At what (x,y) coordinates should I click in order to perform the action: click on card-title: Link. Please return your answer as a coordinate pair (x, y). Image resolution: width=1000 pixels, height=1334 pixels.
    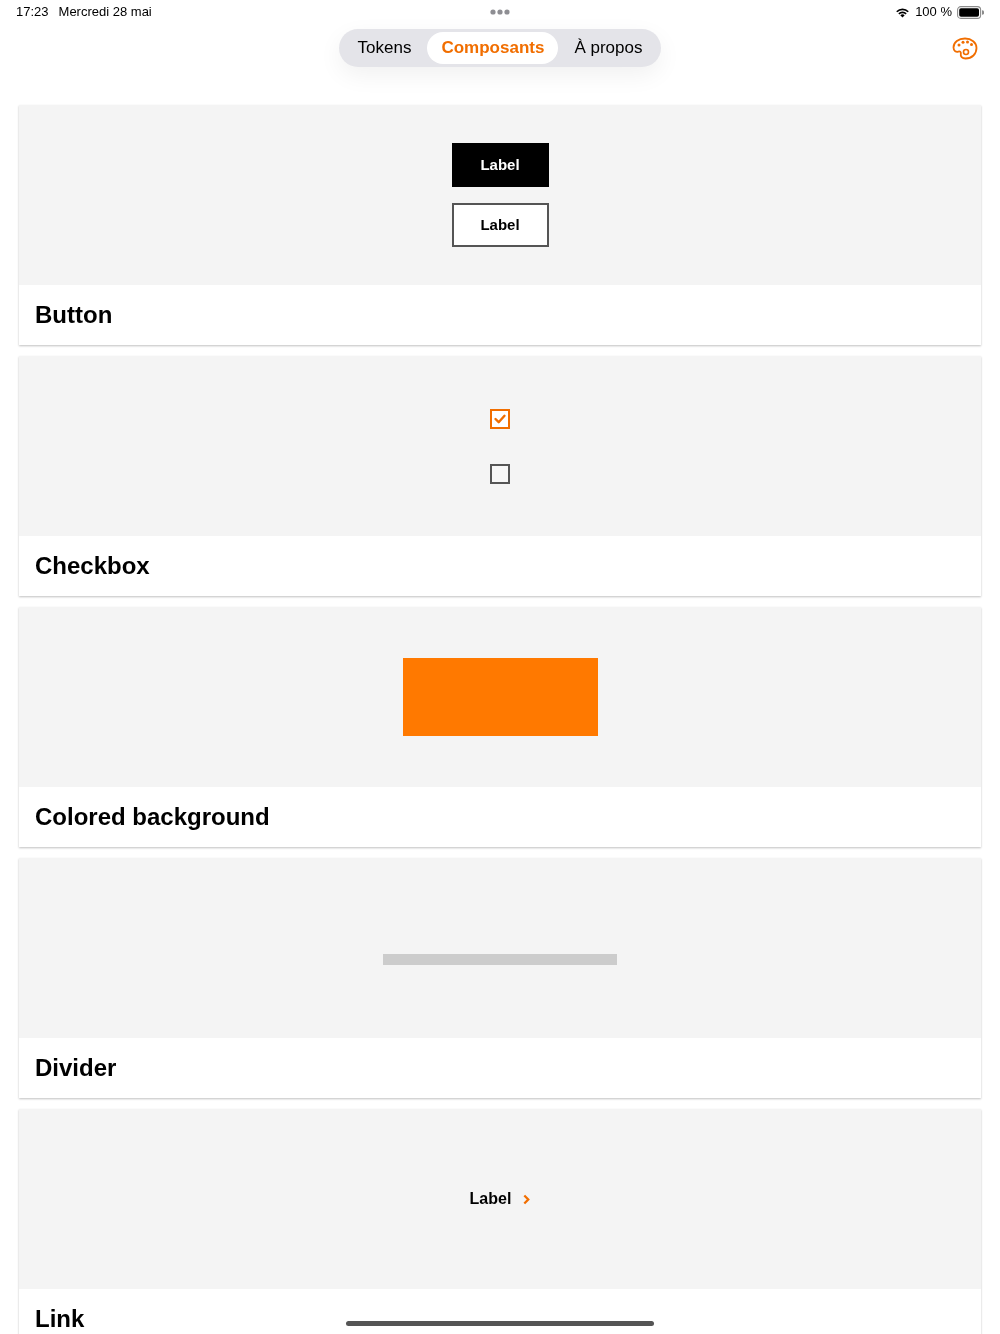
    Looking at the image, I should click on (60, 1319).